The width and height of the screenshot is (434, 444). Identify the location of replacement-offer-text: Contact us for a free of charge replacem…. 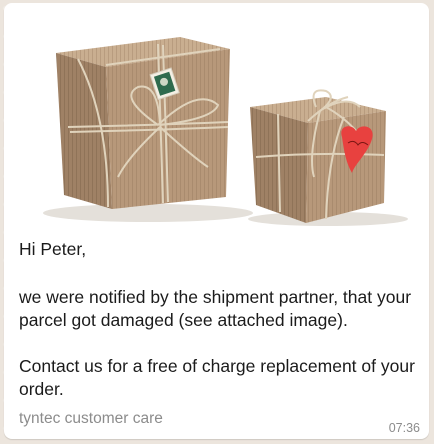
(217, 377).